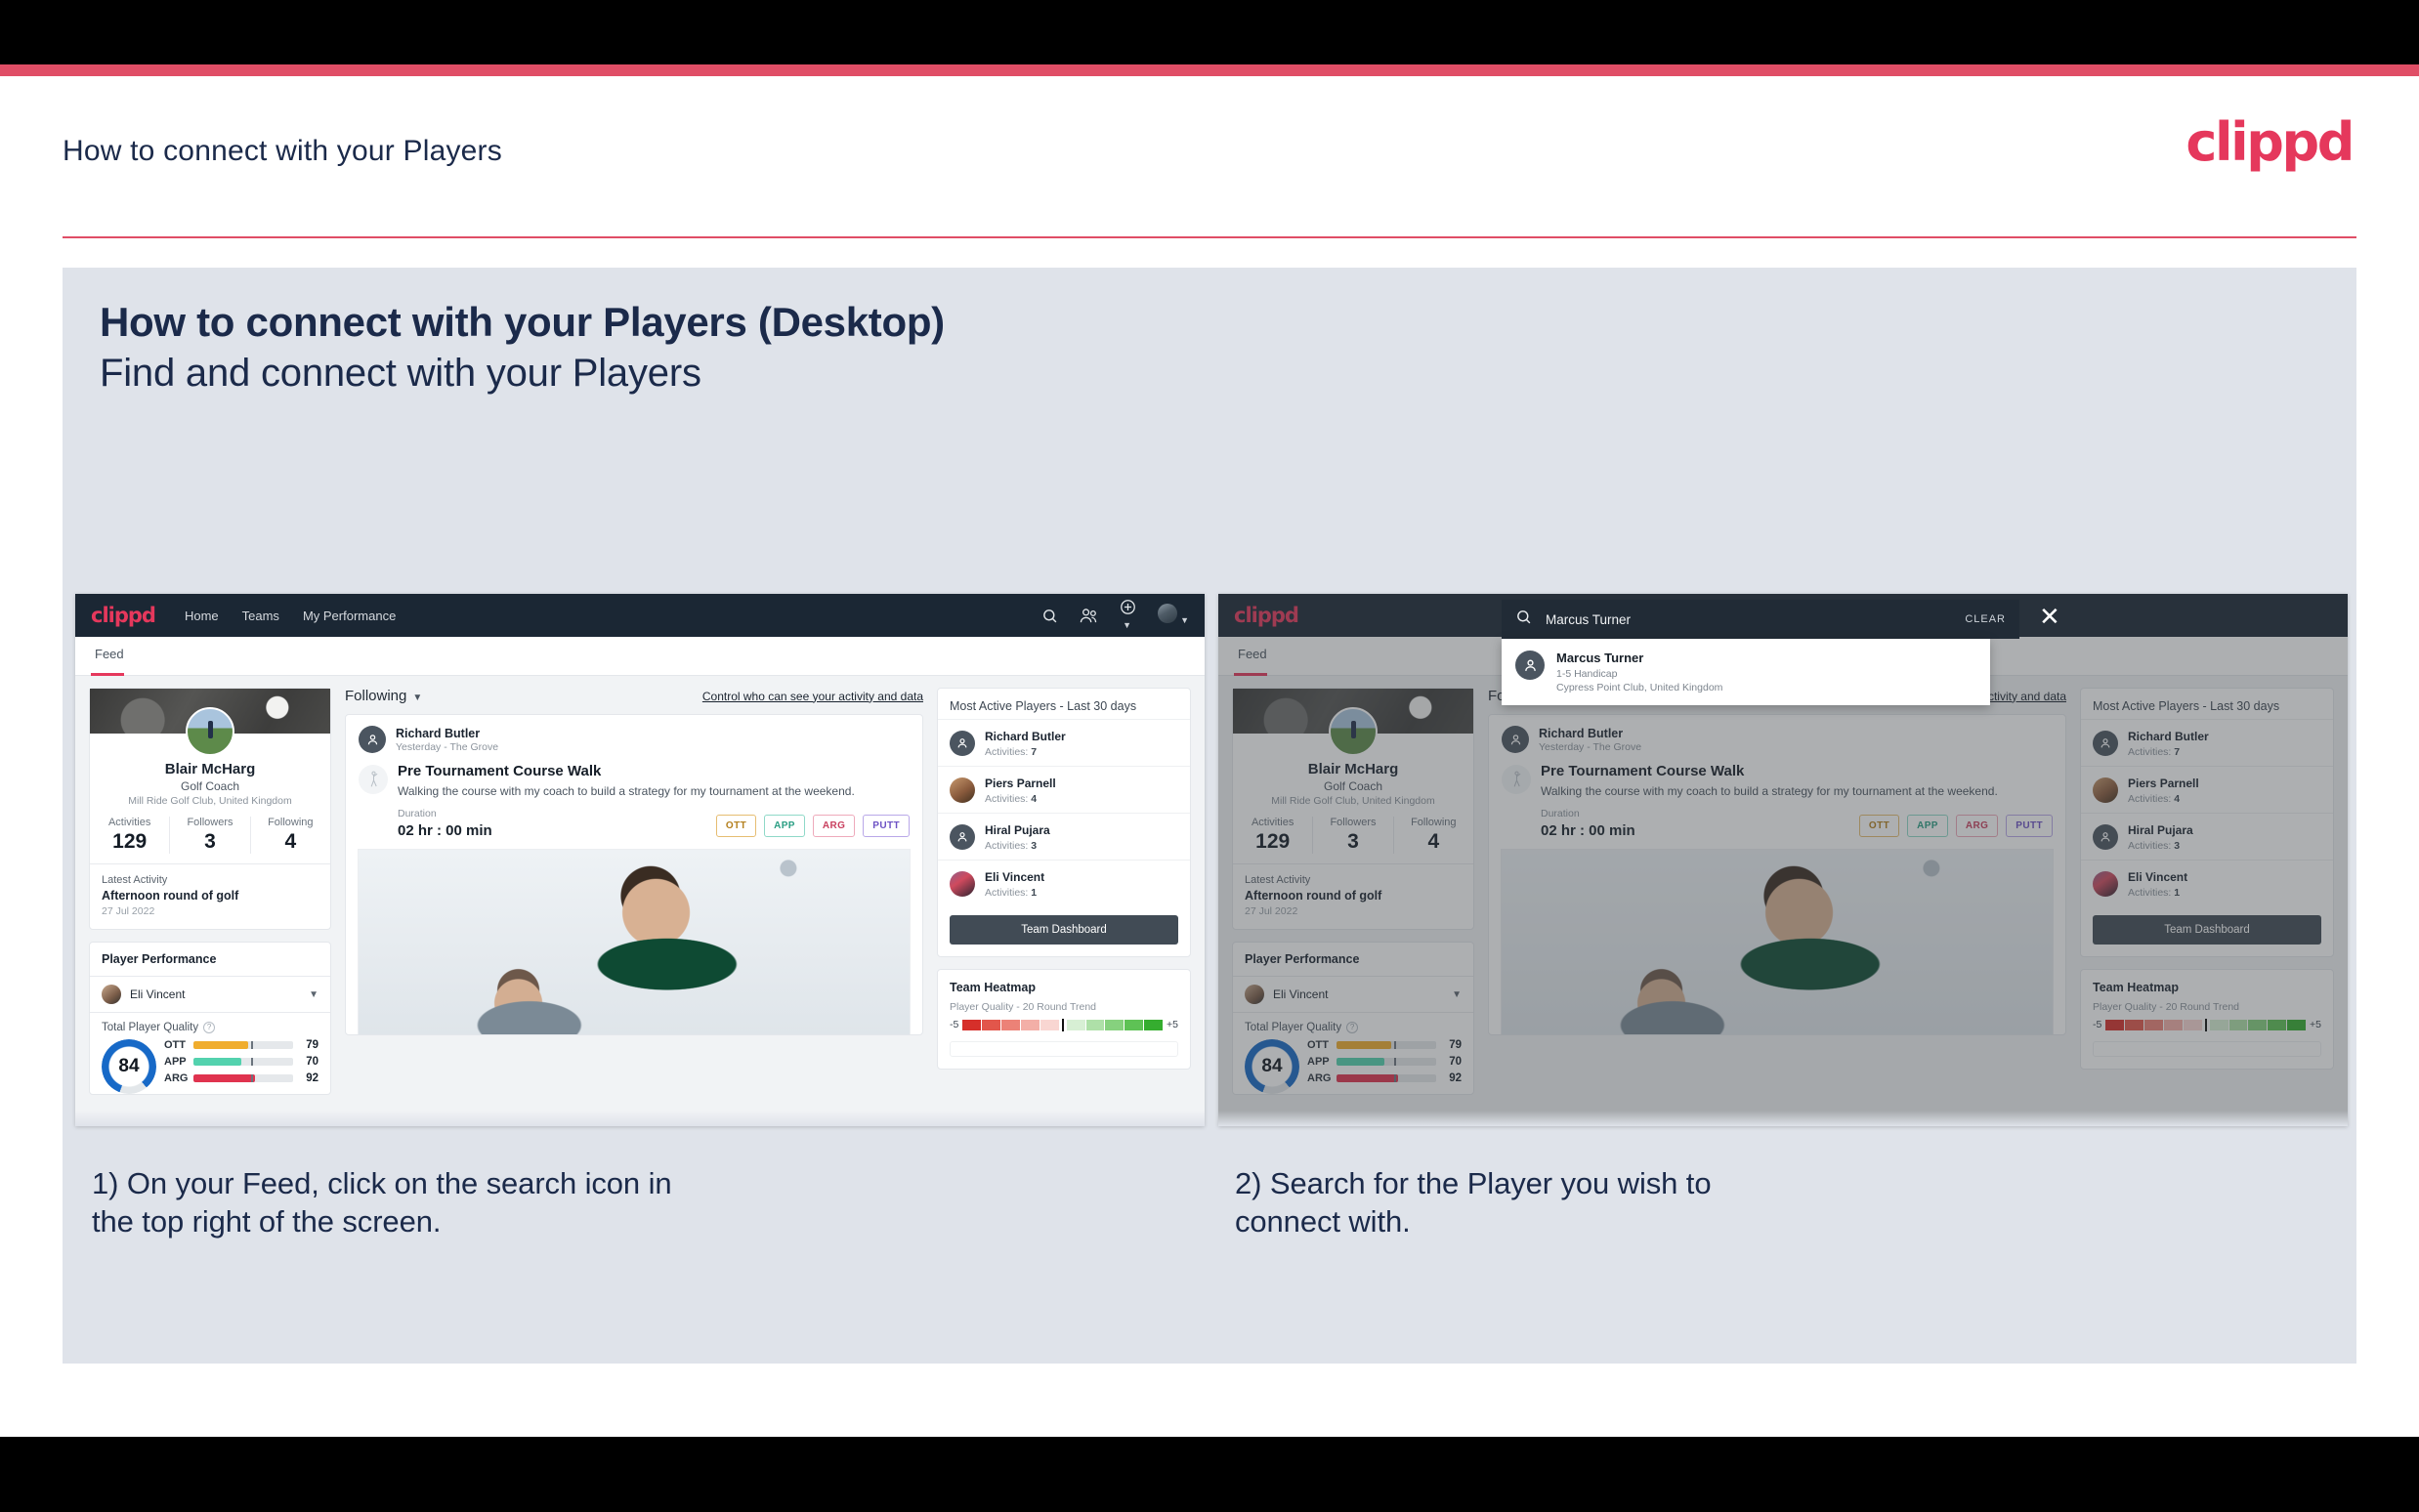  I want to click on profile-role: Golf Coach, so click(1353, 786).